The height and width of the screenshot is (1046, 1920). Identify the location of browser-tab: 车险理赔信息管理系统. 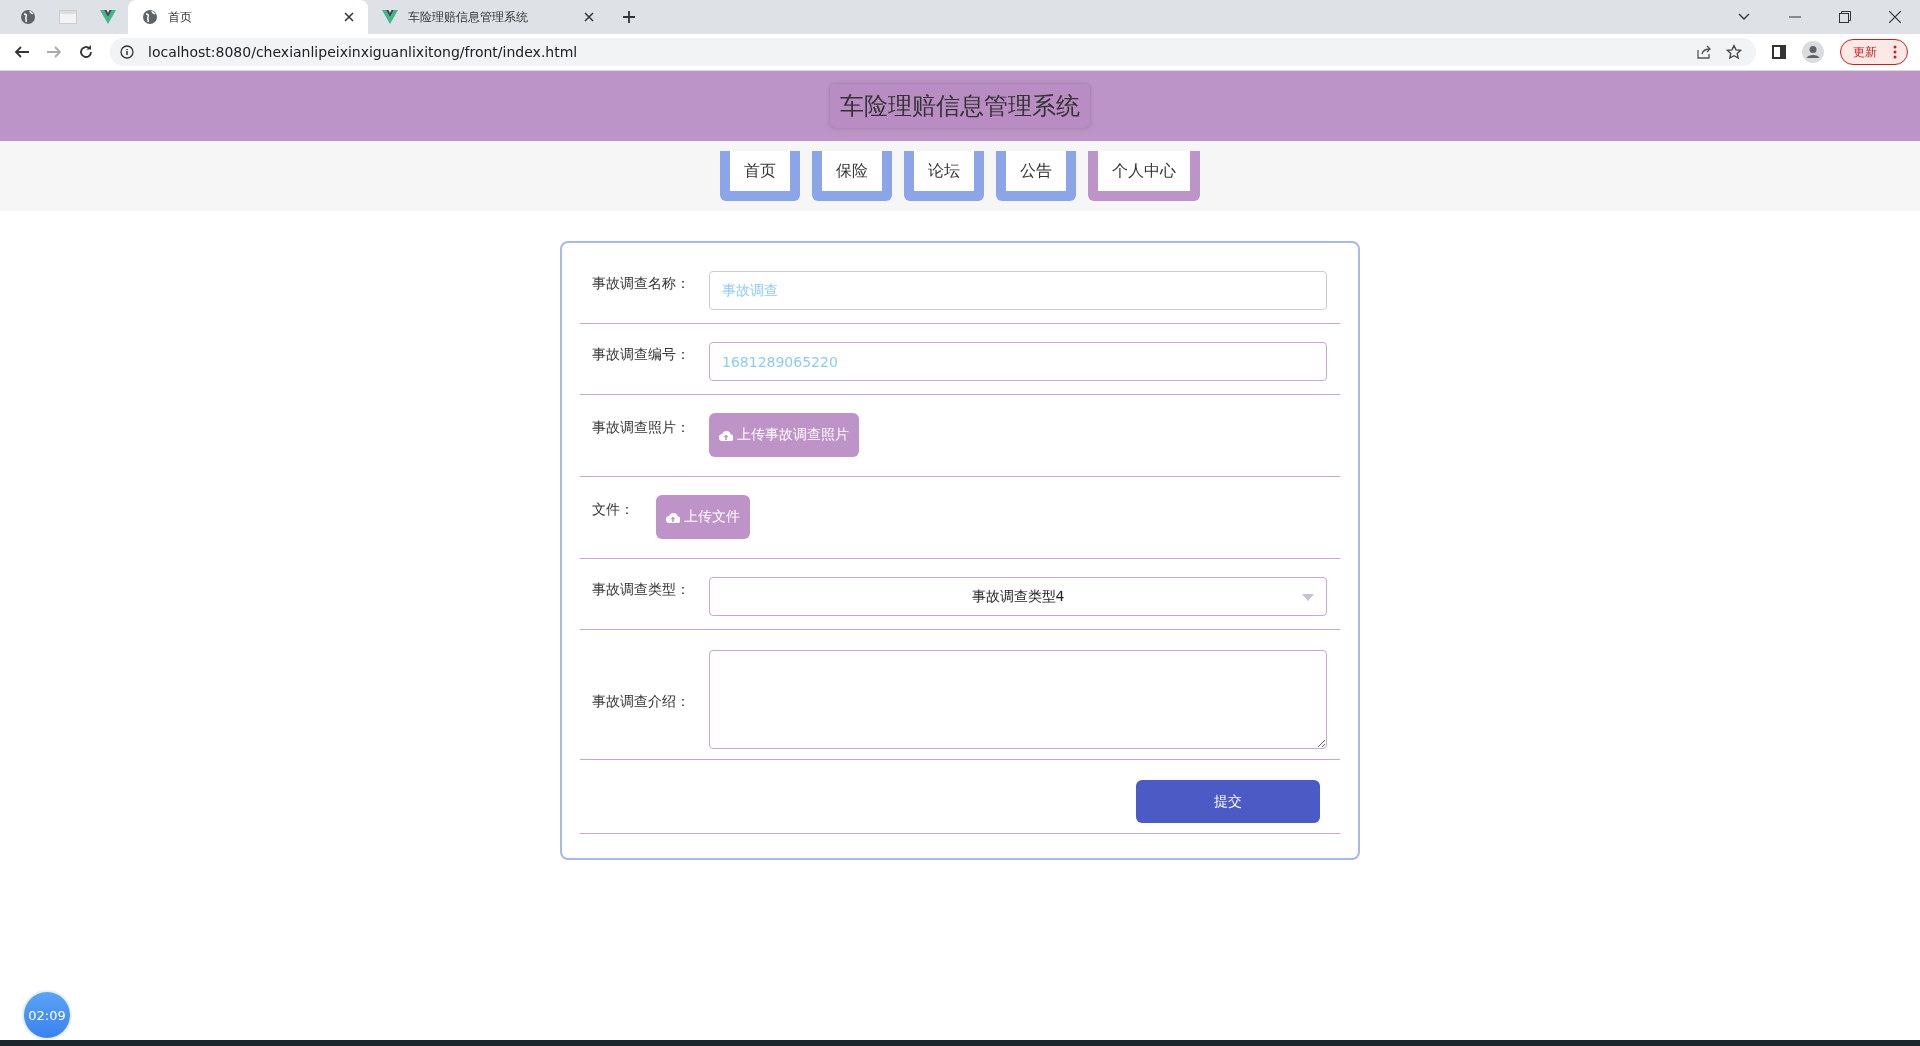
(488, 17).